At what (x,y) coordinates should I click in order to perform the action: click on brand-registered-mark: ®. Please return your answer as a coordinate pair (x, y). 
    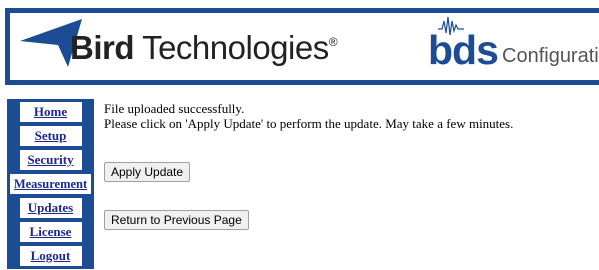
    Looking at the image, I should click on (333, 42).